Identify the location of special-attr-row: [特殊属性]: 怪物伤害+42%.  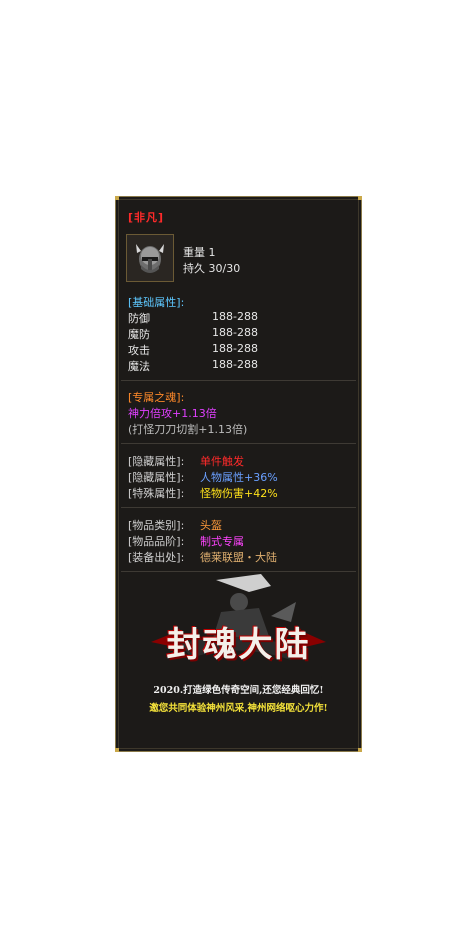
(203, 493).